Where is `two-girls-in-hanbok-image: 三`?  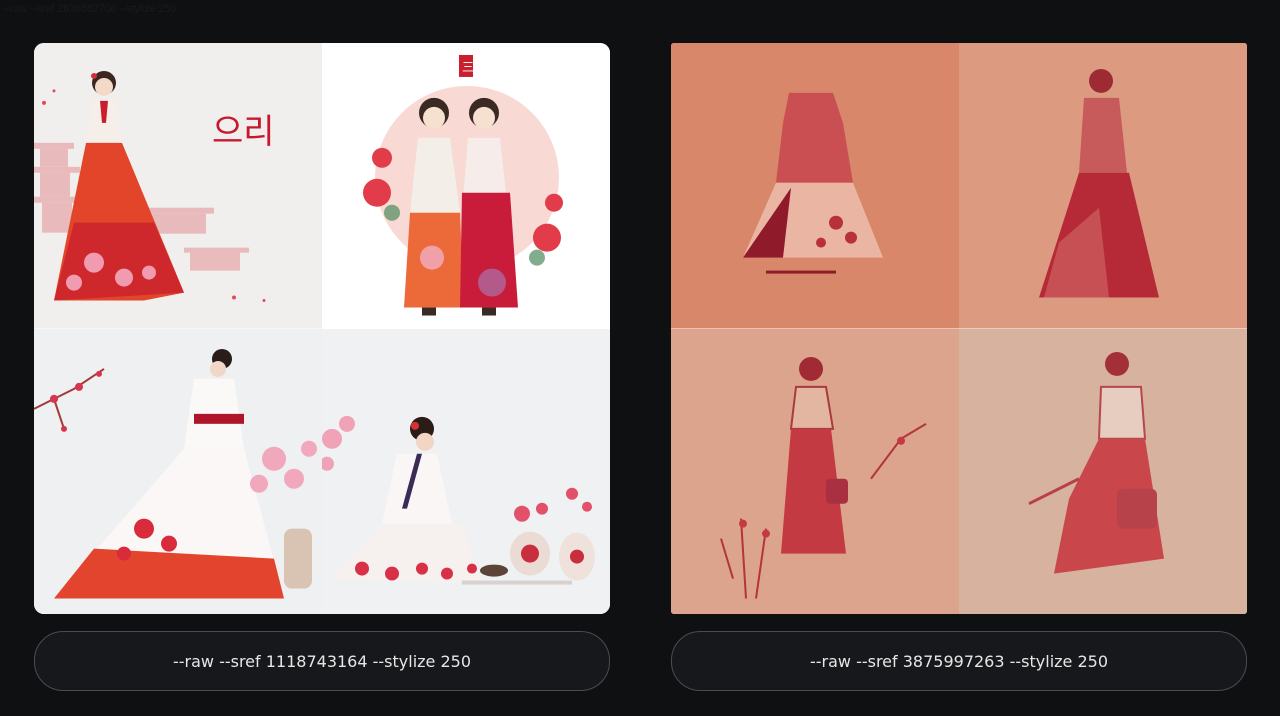 two-girls-in-hanbok-image: 三 is located at coordinates (466, 186).